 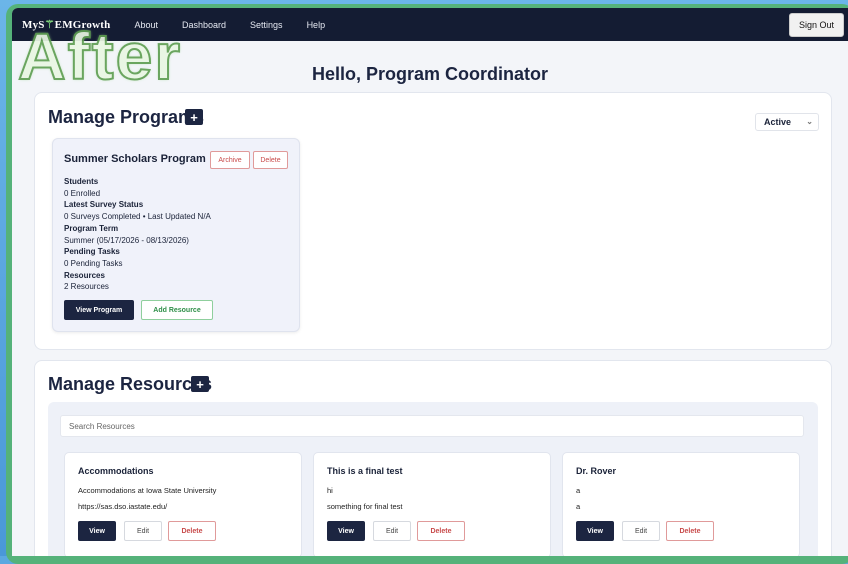 I want to click on pending-tasks-value: 0 Pending Tasks, so click(x=93, y=263).